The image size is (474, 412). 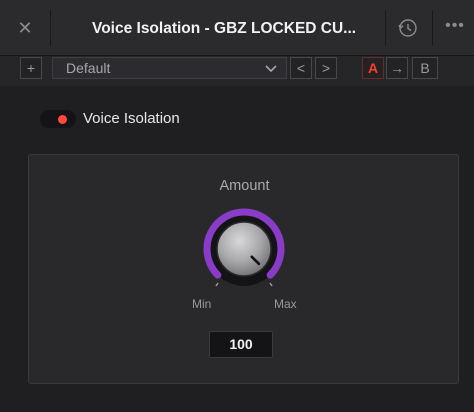 I want to click on effect-toggle-label: Voice Isolation, so click(x=131, y=118).